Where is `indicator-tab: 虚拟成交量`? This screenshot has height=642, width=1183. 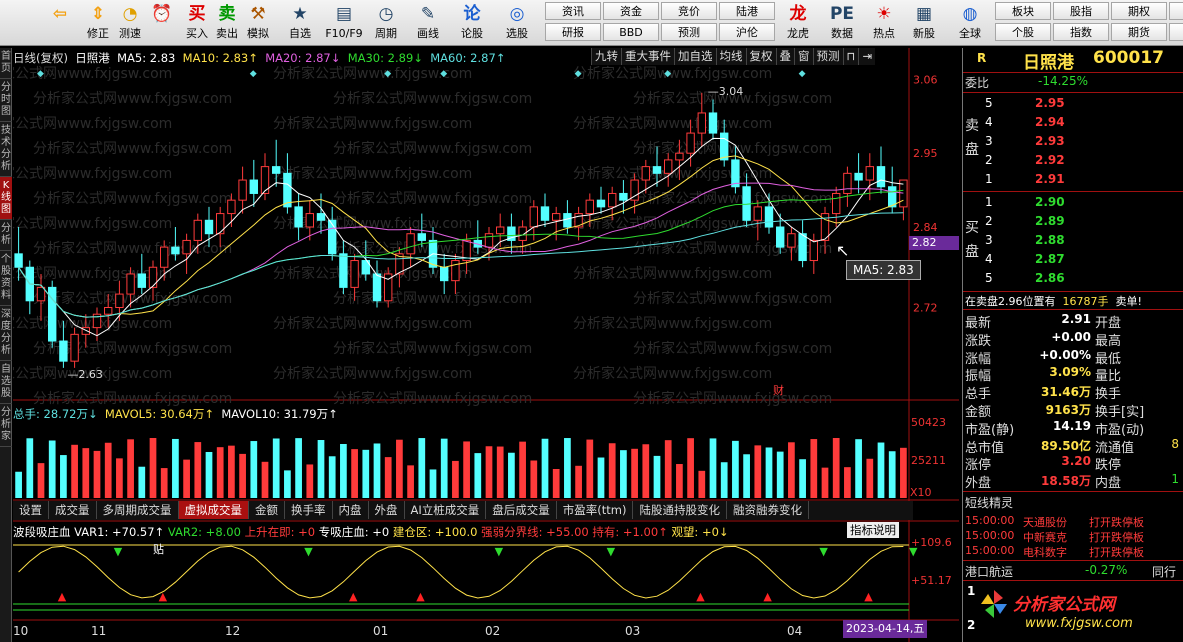
indicator-tab: 虚拟成交量 is located at coordinates (213, 510).